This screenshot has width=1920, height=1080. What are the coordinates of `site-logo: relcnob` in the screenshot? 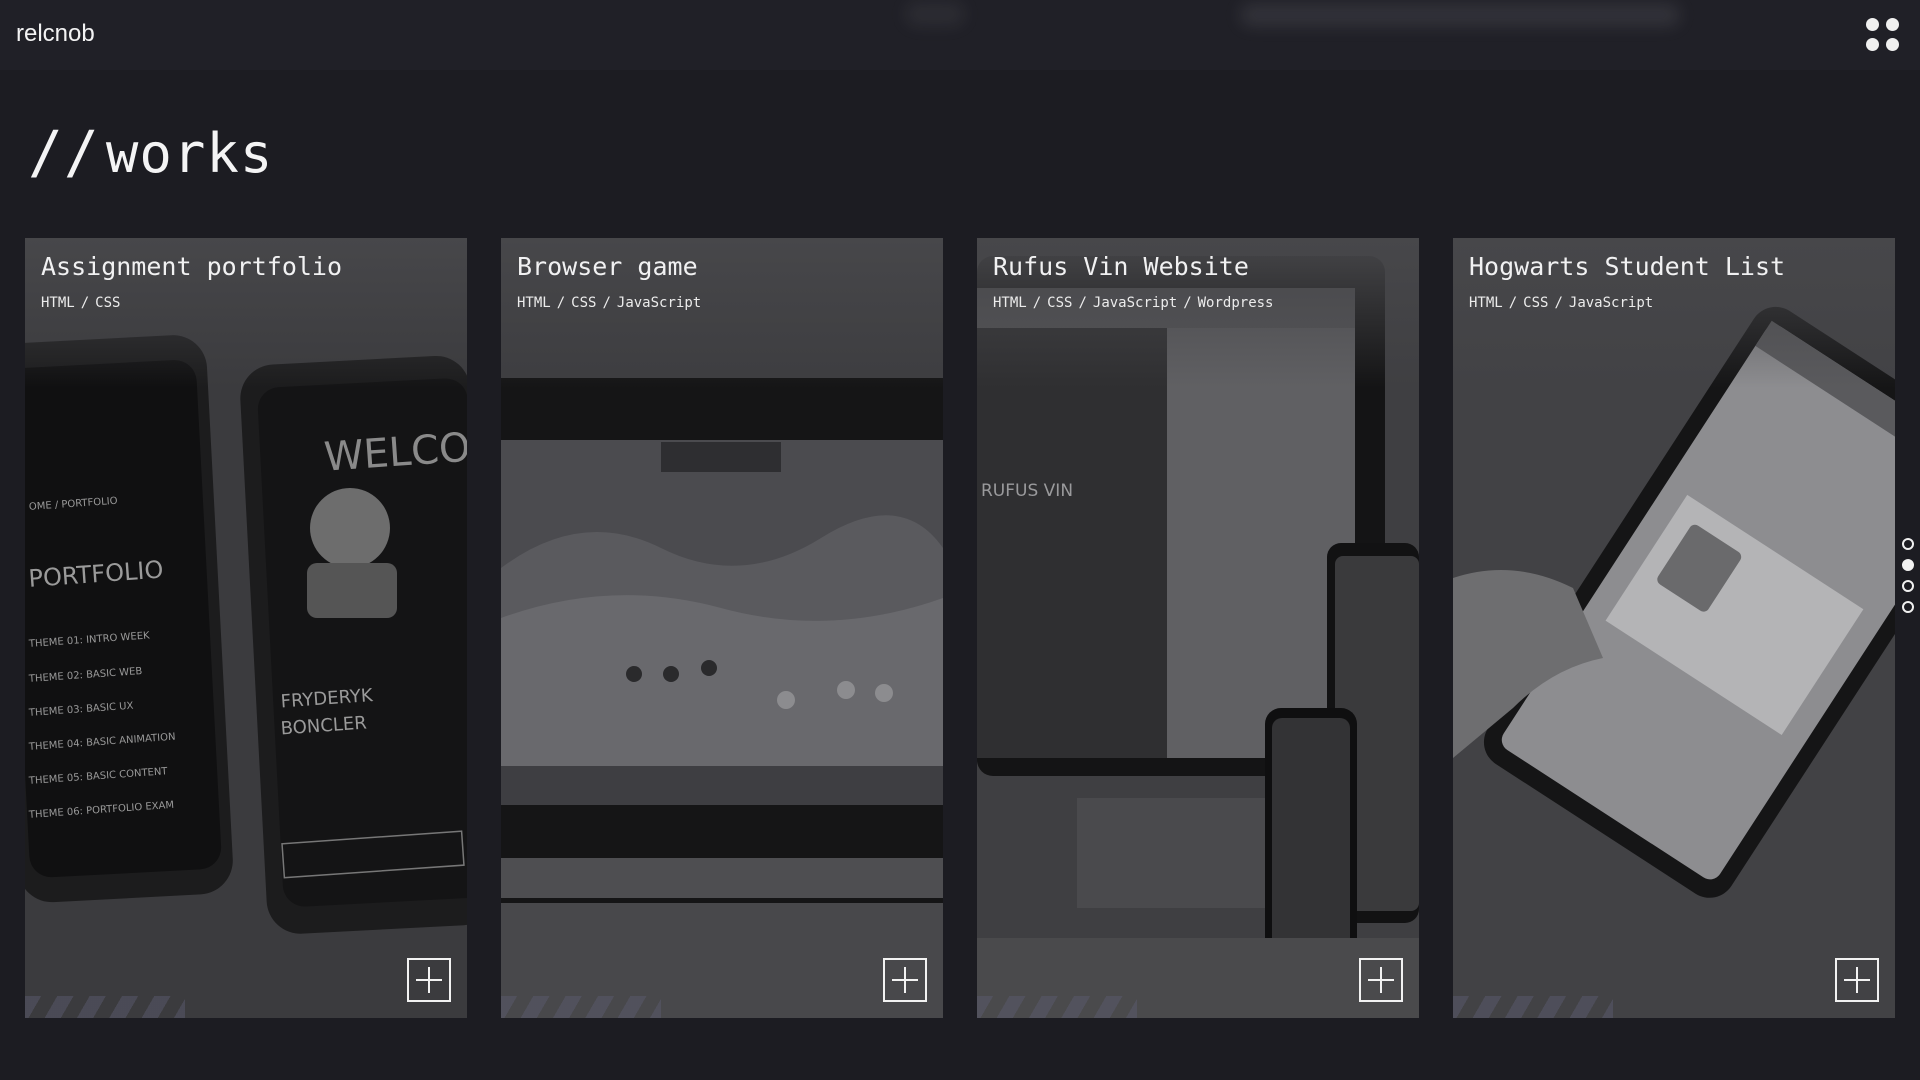 It's located at (55, 34).